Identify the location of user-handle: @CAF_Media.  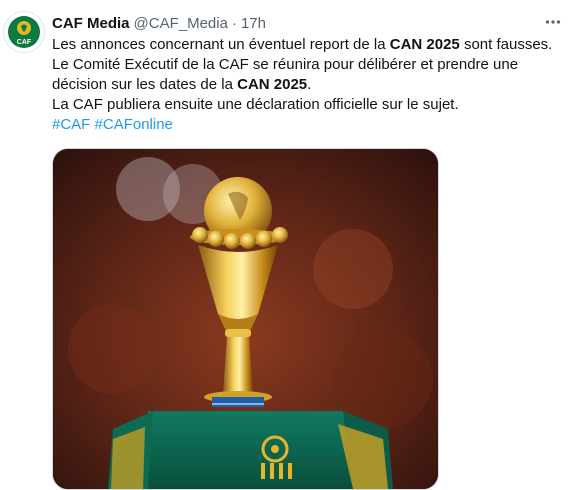
(181, 23).